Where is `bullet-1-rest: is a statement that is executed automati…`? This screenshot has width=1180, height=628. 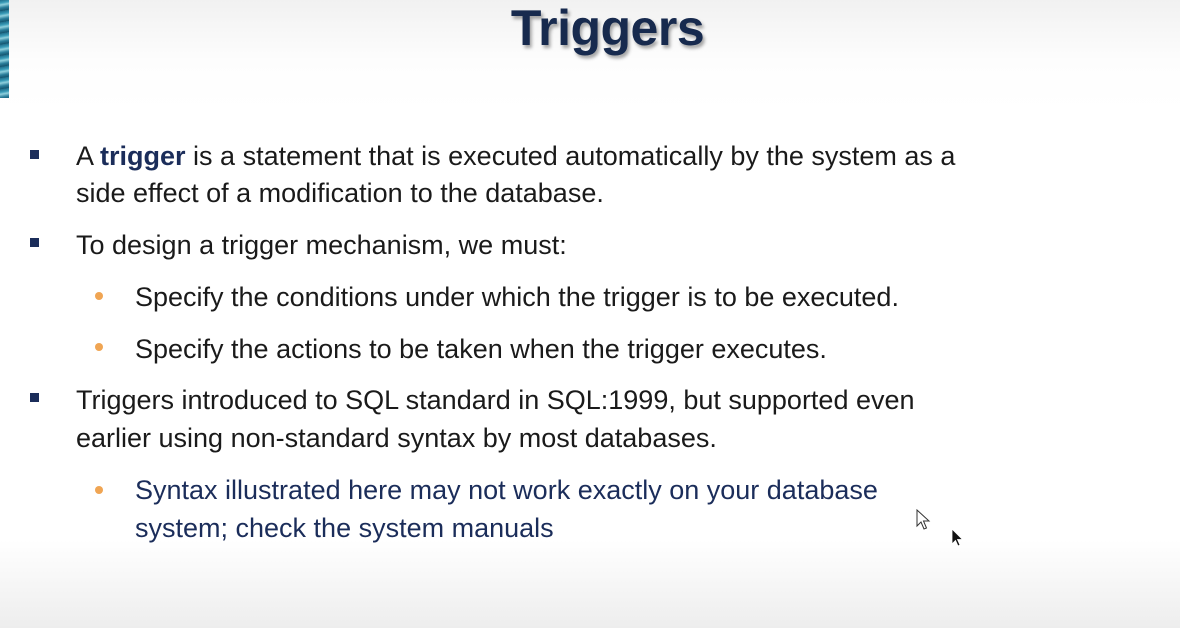
bullet-1-rest: is a statement that is executed automati… is located at coordinates (570, 156).